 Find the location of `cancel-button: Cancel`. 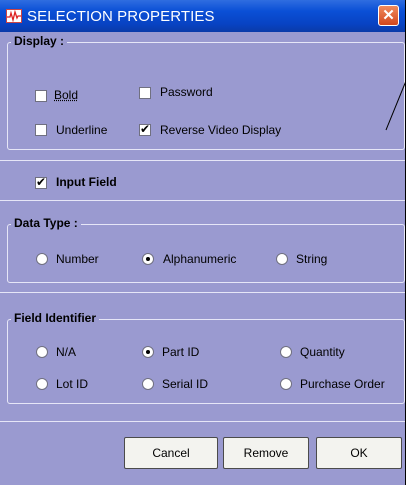

cancel-button: Cancel is located at coordinates (171, 453).